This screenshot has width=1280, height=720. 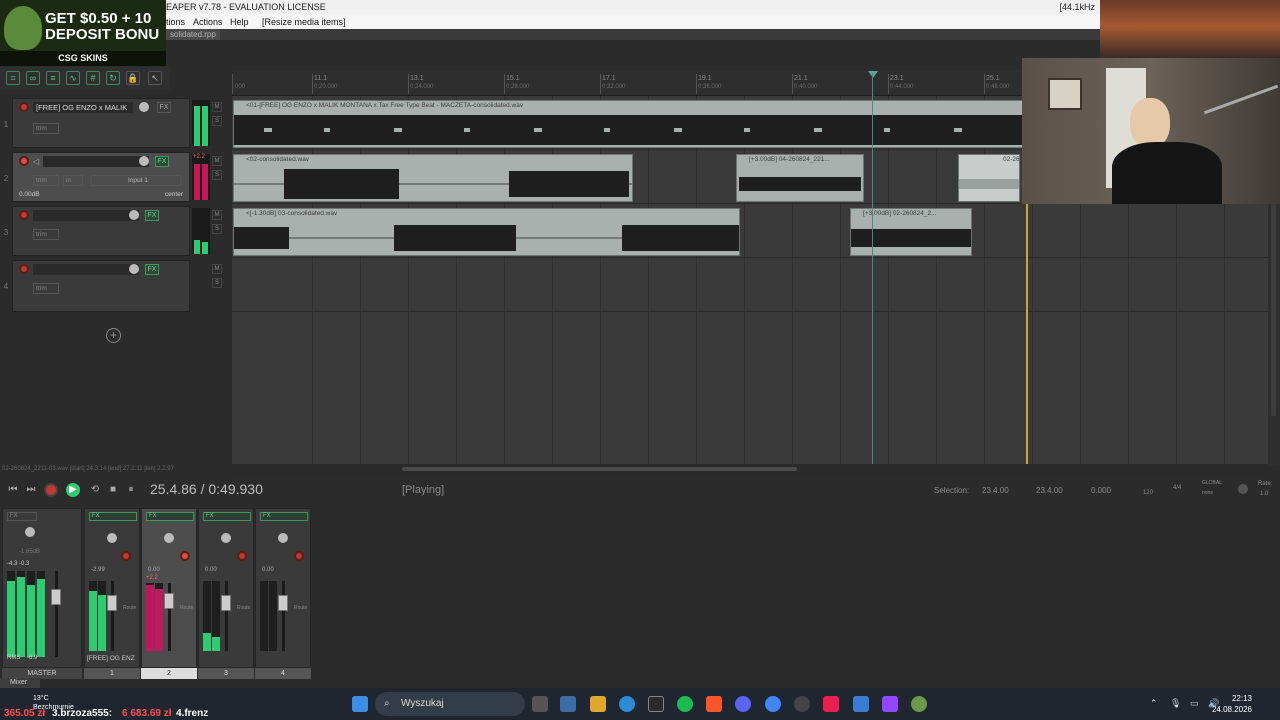 What do you see at coordinates (861, 704) in the screenshot?
I see `notepad-icon` at bounding box center [861, 704].